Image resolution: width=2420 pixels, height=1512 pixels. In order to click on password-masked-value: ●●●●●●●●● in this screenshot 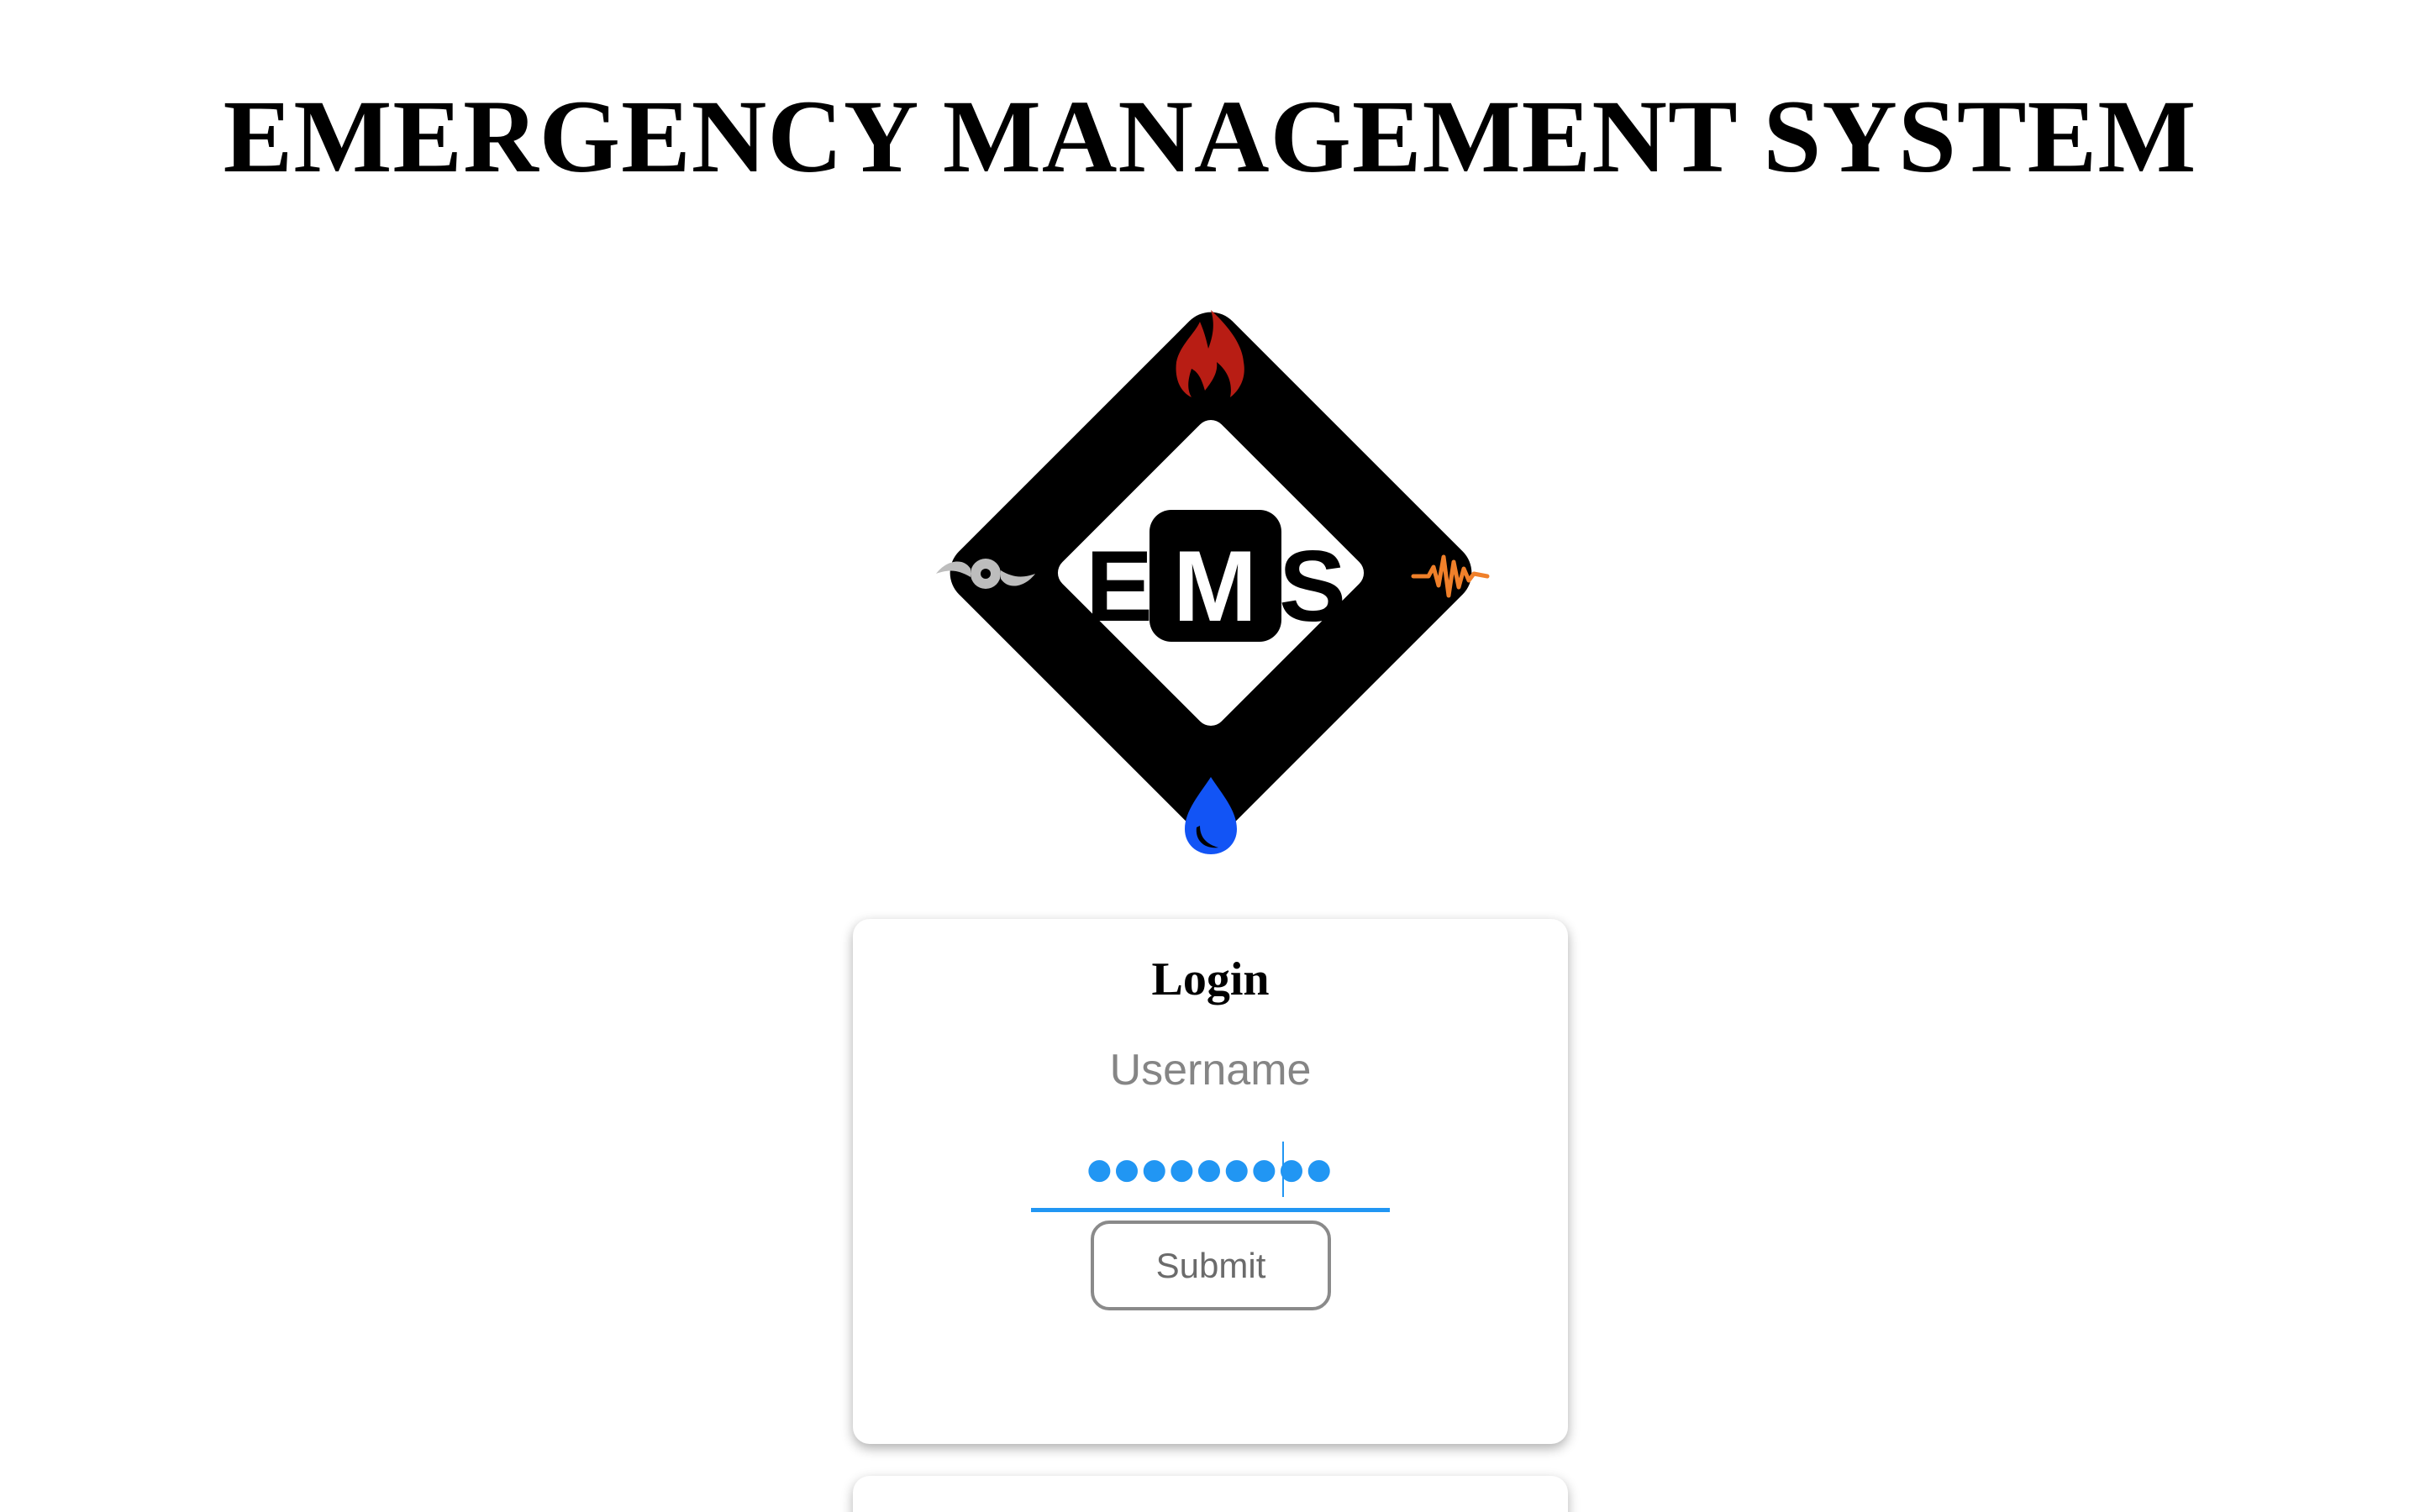, I will do `click(1210, 1169)`.